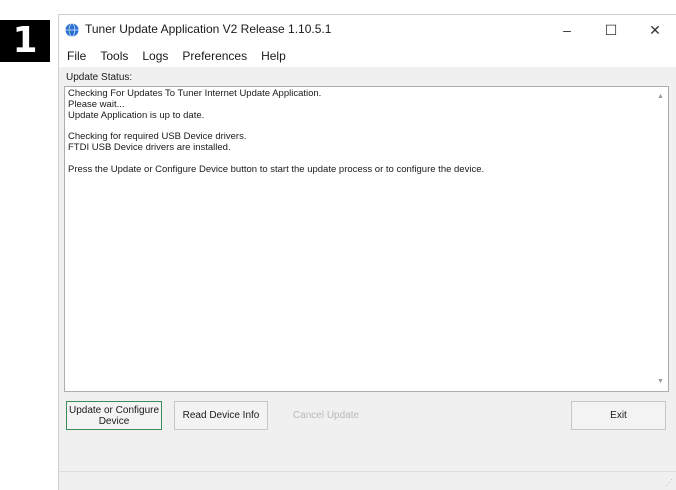 This screenshot has height=490, width=676. I want to click on update-button-label: Update or Configure Device, so click(114, 416).